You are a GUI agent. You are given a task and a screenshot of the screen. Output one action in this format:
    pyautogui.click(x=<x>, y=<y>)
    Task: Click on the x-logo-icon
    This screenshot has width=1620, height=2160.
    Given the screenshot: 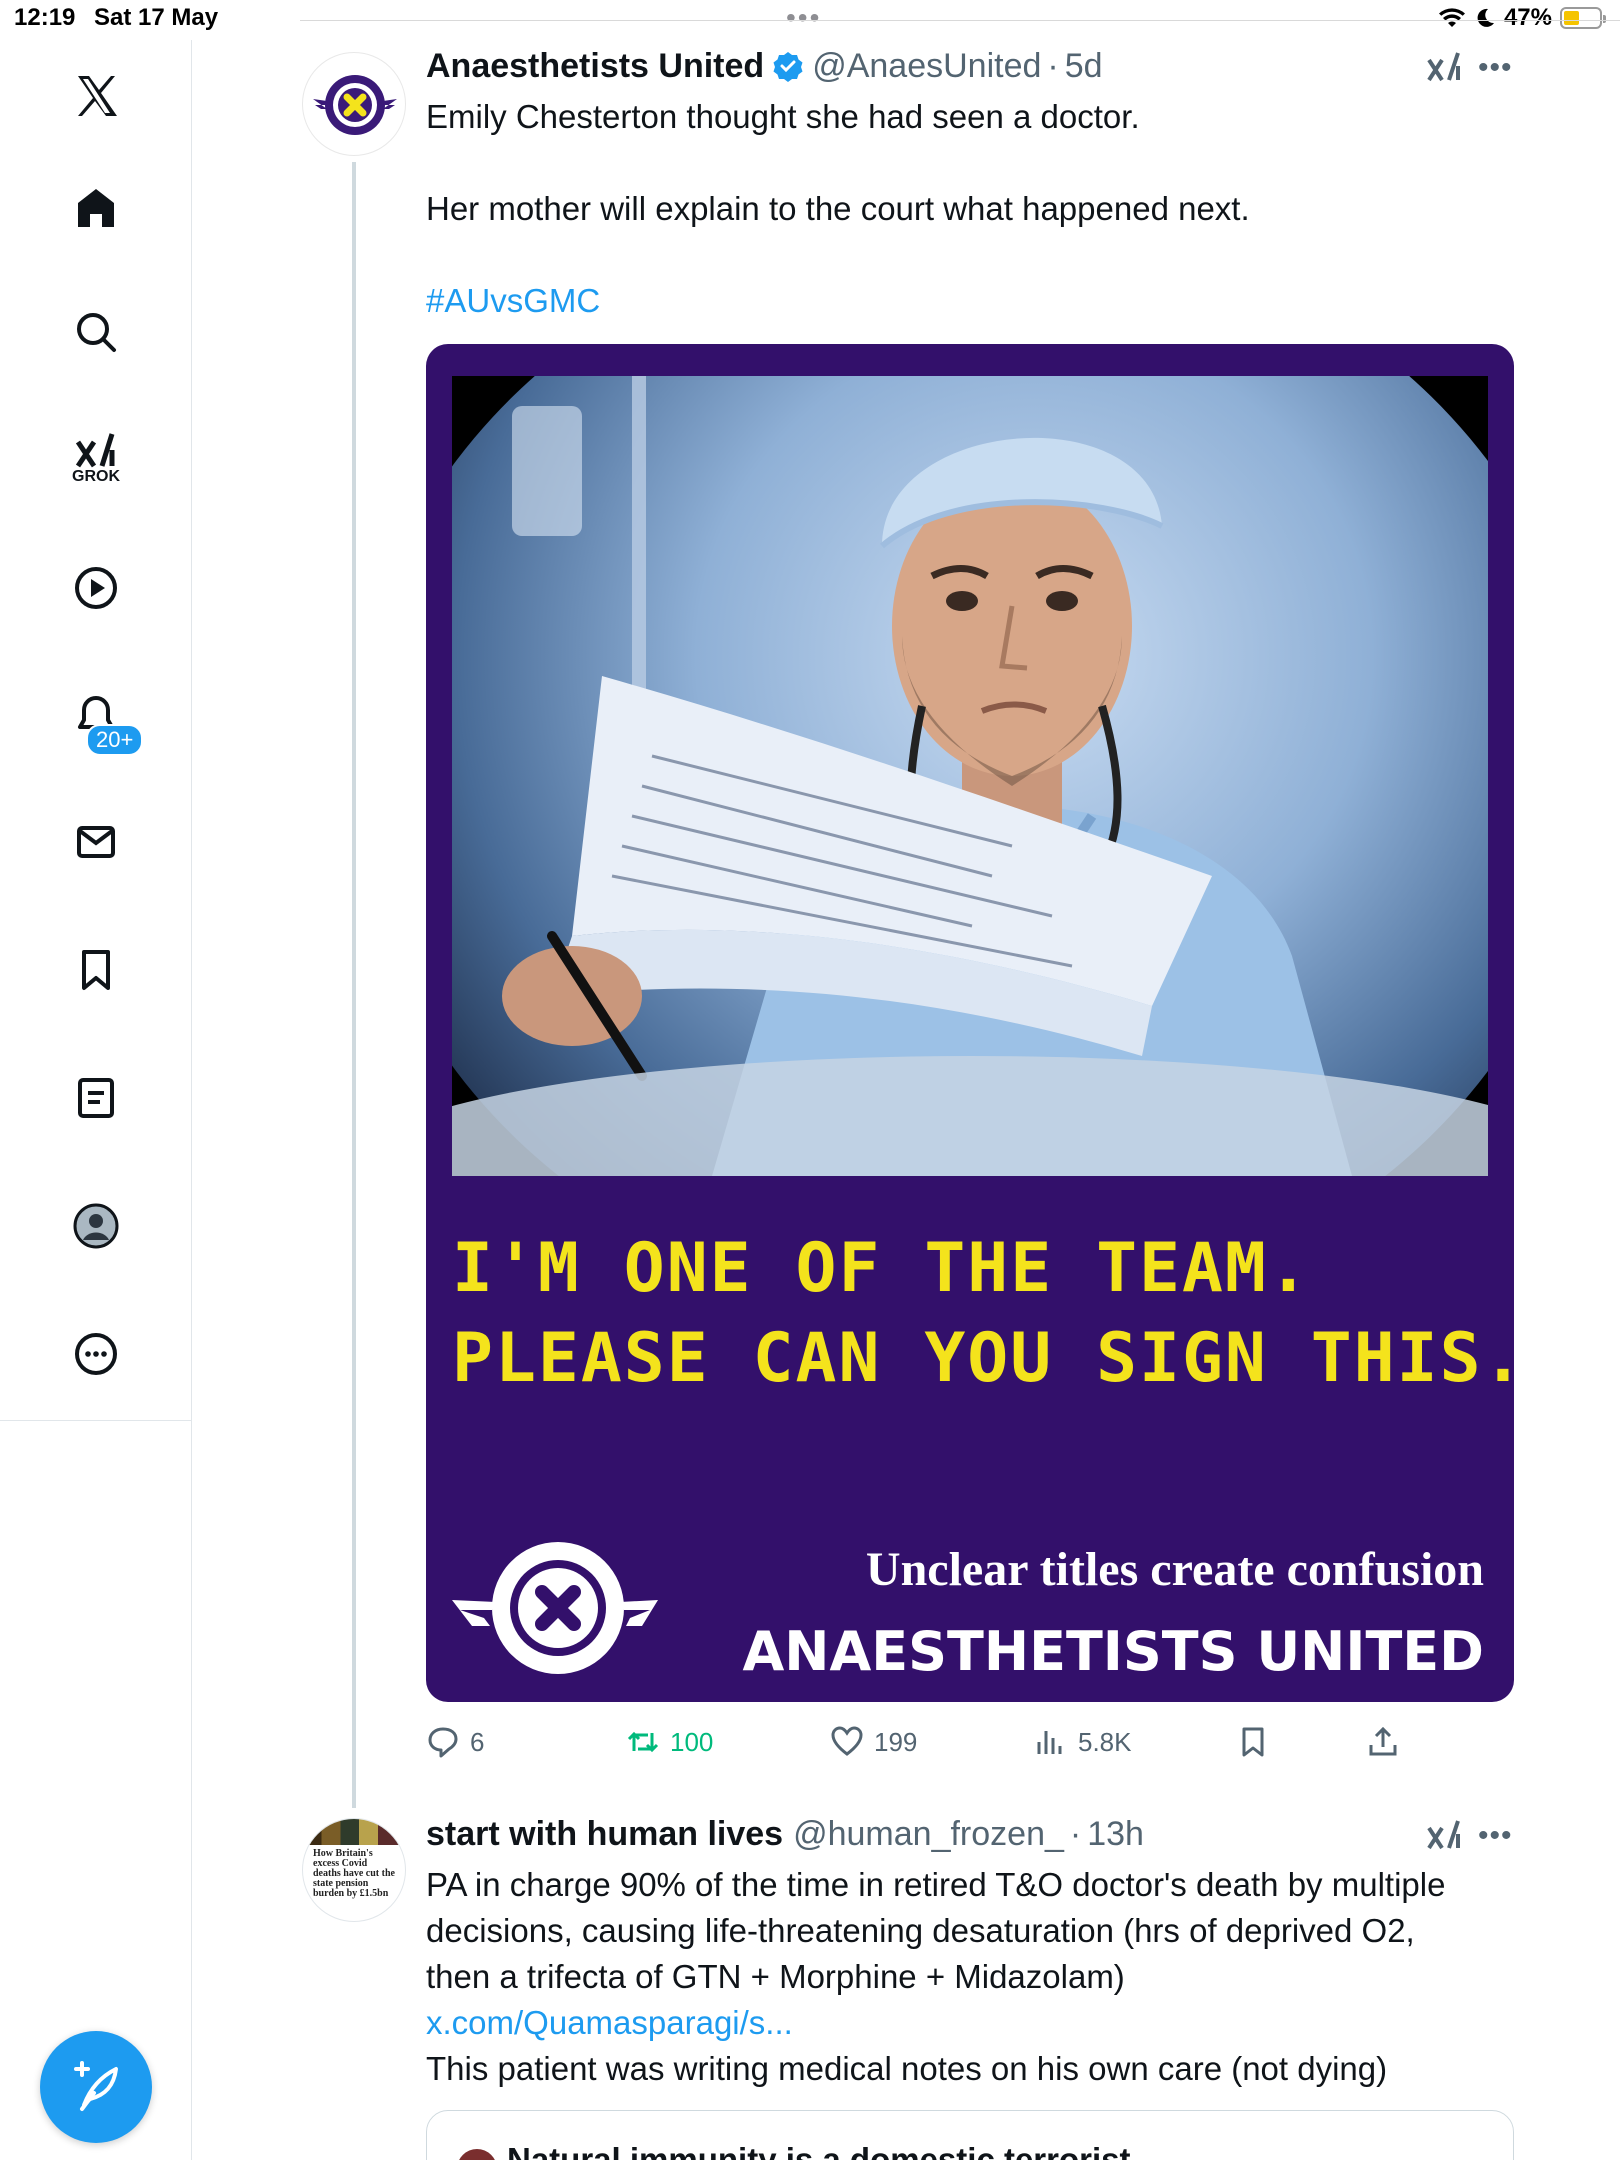 What is the action you would take?
    pyautogui.click(x=96, y=96)
    